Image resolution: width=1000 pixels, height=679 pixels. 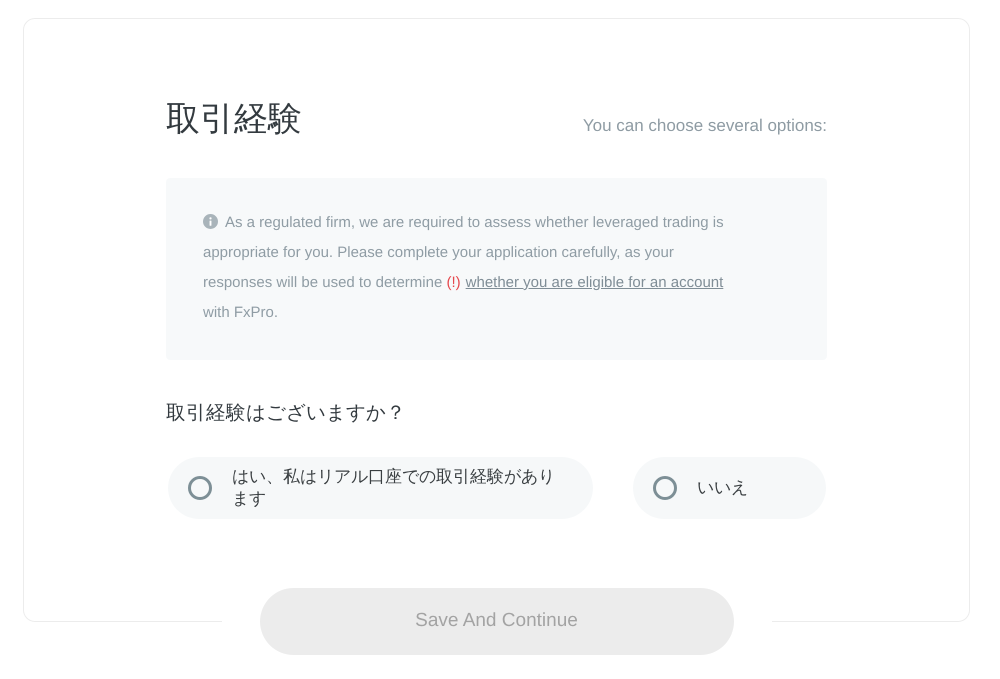 What do you see at coordinates (286, 413) in the screenshot?
I see `question-text: 取引経験はございますか？` at bounding box center [286, 413].